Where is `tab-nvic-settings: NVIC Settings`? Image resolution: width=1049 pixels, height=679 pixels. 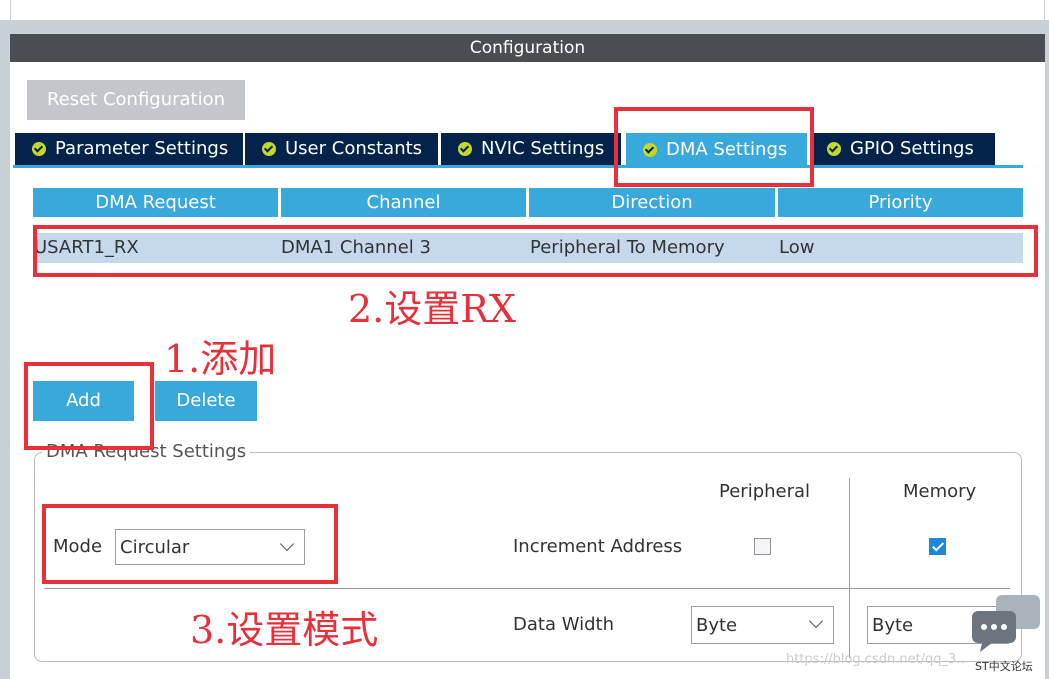 tab-nvic-settings: NVIC Settings is located at coordinates (531, 149).